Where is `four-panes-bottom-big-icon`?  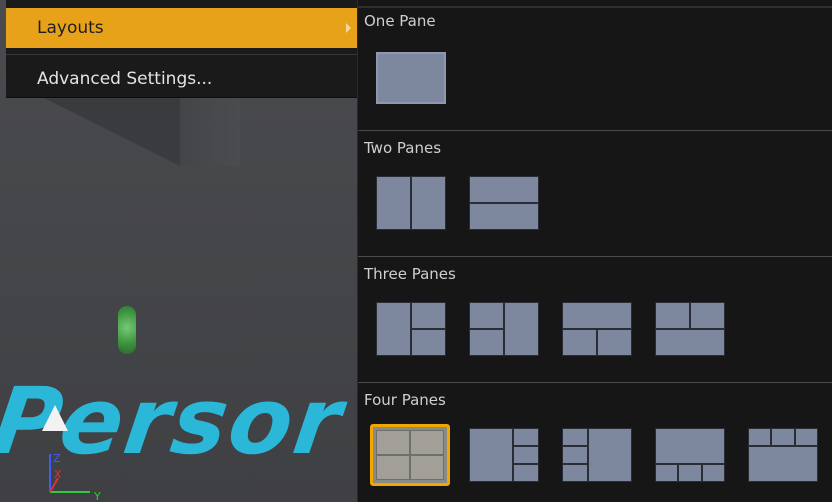
four-panes-bottom-big-icon is located at coordinates (783, 455).